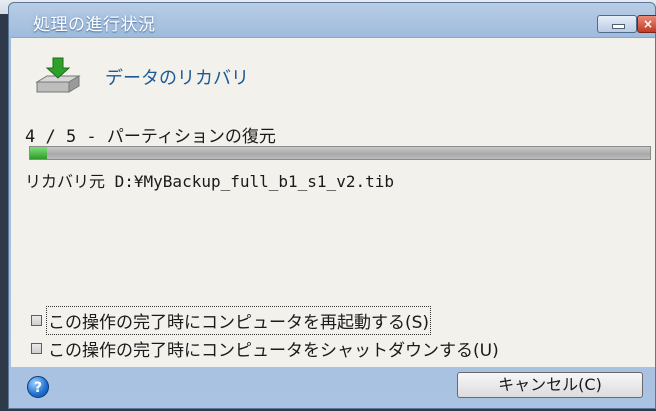  Describe the element at coordinates (238, 320) in the screenshot. I see `restart-label: この操作の完了時にコンピュータを再起動する(S)` at that location.